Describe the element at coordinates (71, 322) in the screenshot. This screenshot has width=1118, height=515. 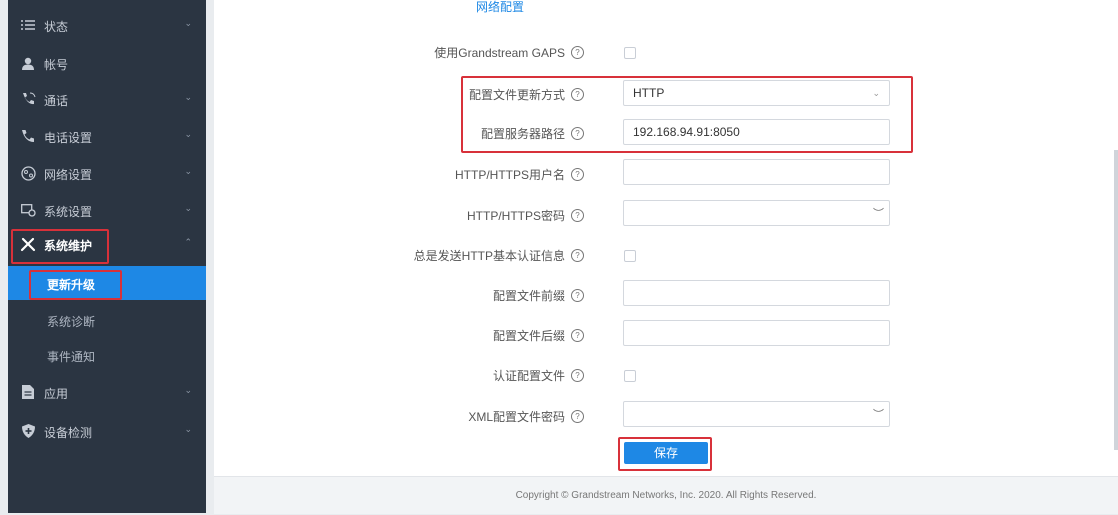
I see `sidebar-subitem-label: 系统诊断` at that location.